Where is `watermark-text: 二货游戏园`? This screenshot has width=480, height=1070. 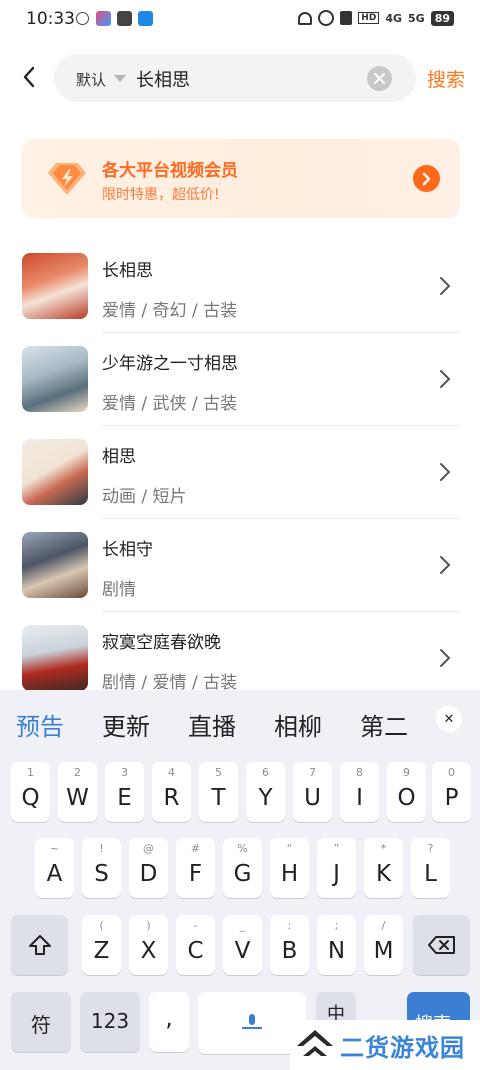
watermark-text: 二货游戏园 is located at coordinates (402, 1048).